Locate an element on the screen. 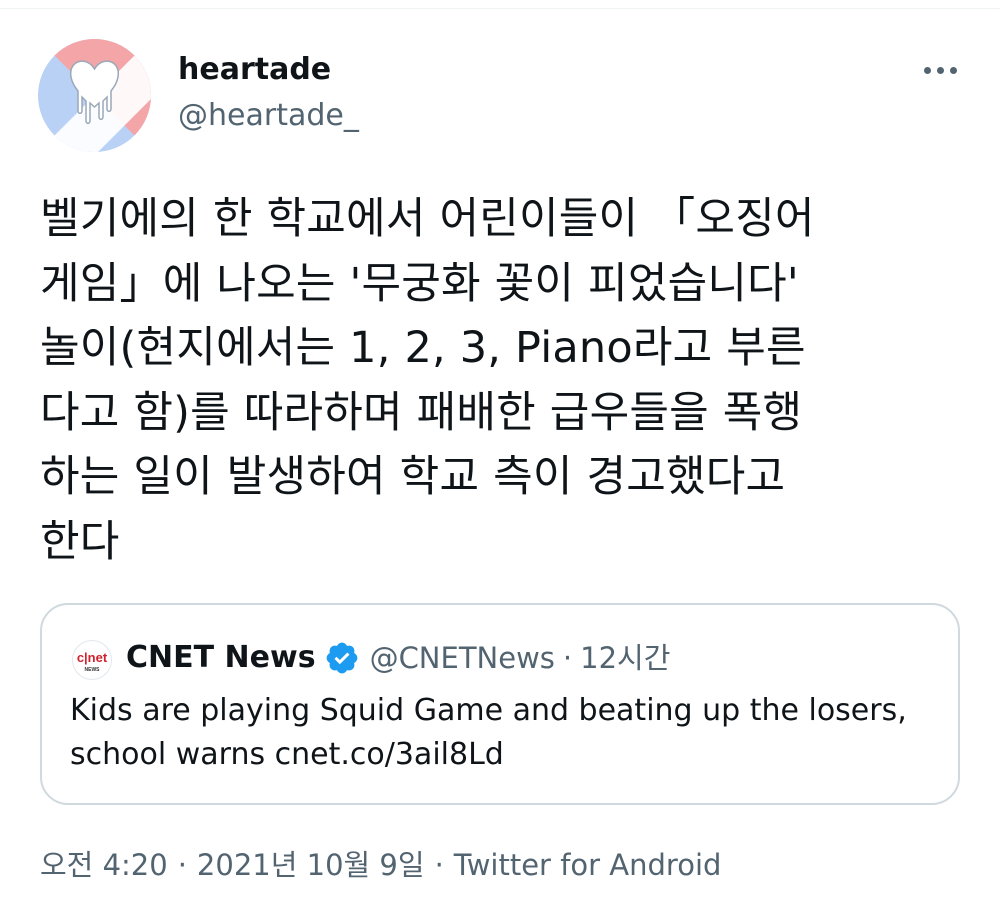 This screenshot has width=1000, height=924. quote-timestamp: 12시간 is located at coordinates (625, 658).